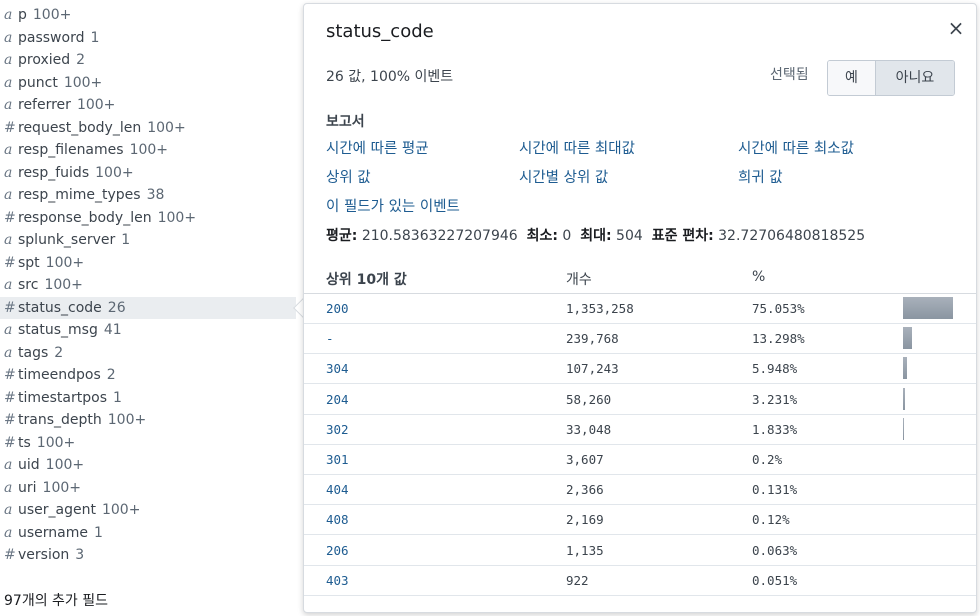 The image size is (980, 616). What do you see at coordinates (44, 60) in the screenshot?
I see `field-item-proxied: a proxied 2` at bounding box center [44, 60].